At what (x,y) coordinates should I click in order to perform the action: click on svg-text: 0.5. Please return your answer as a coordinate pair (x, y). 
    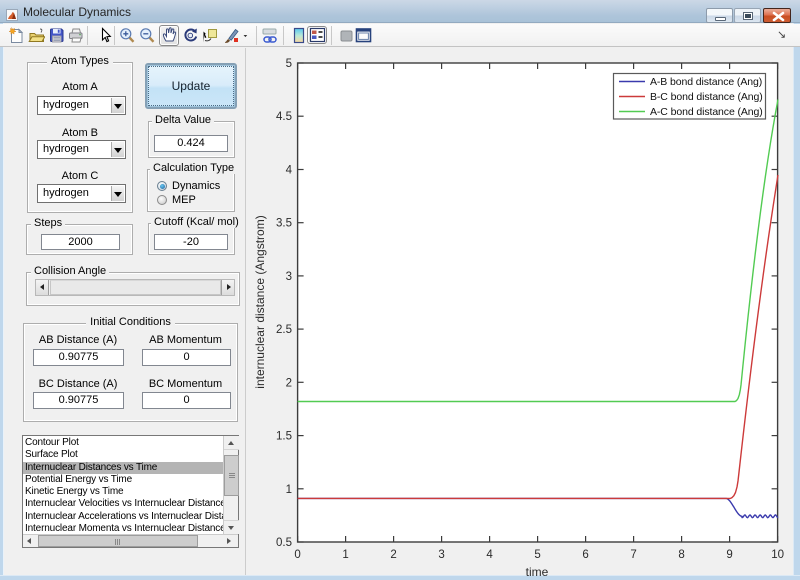
    Looking at the image, I should click on (284, 543).